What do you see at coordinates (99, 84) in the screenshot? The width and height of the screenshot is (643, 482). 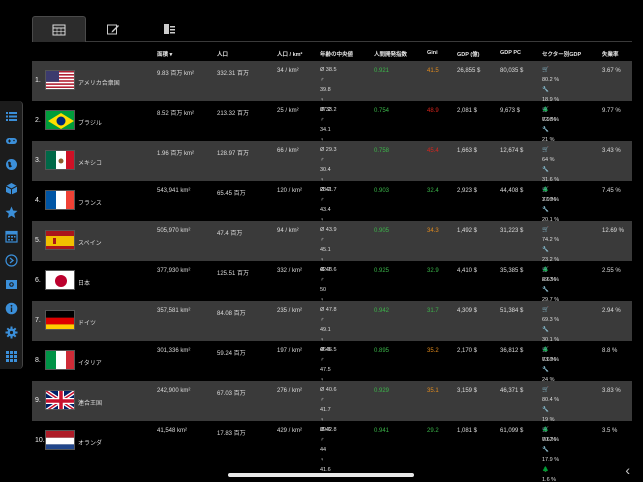 I see `country-name: アメリカ合衆国` at bounding box center [99, 84].